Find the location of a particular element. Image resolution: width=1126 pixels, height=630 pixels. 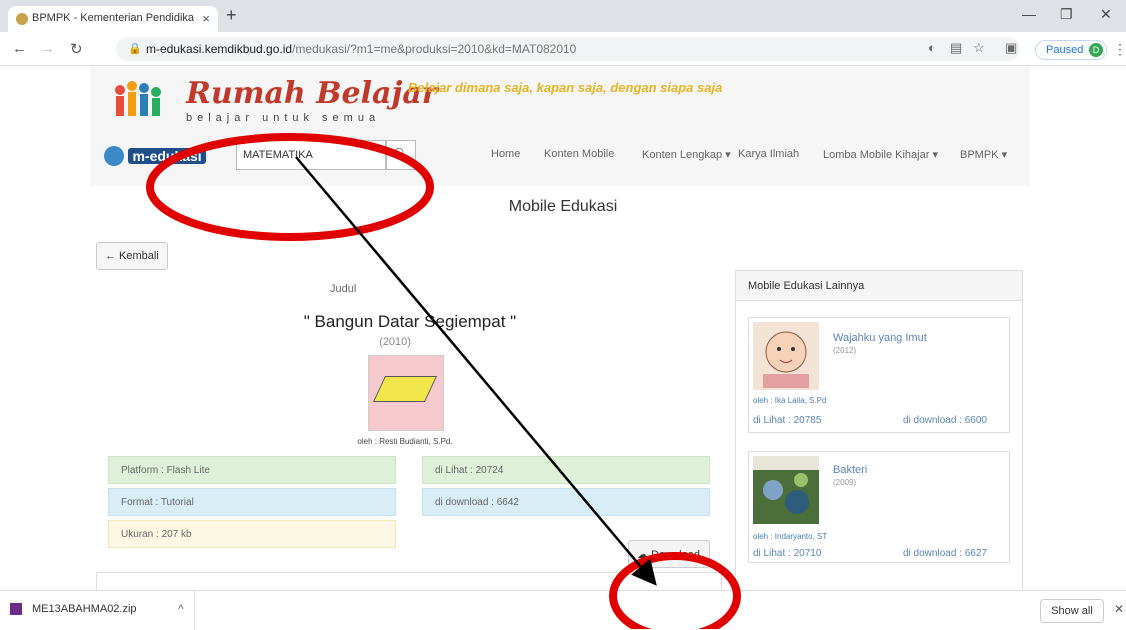

card-title: Wajahku yang Imut is located at coordinates (880, 338).